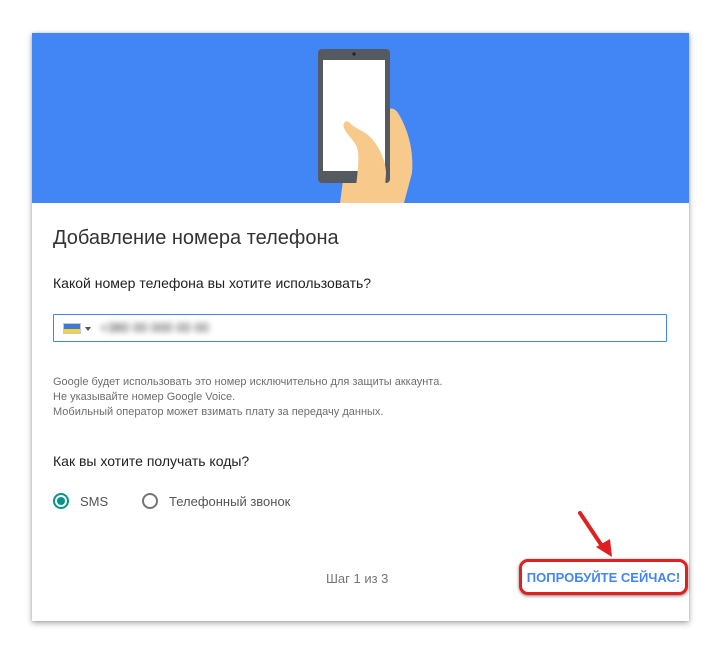  What do you see at coordinates (88, 329) in the screenshot?
I see `country-dropdown-chevron-icon` at bounding box center [88, 329].